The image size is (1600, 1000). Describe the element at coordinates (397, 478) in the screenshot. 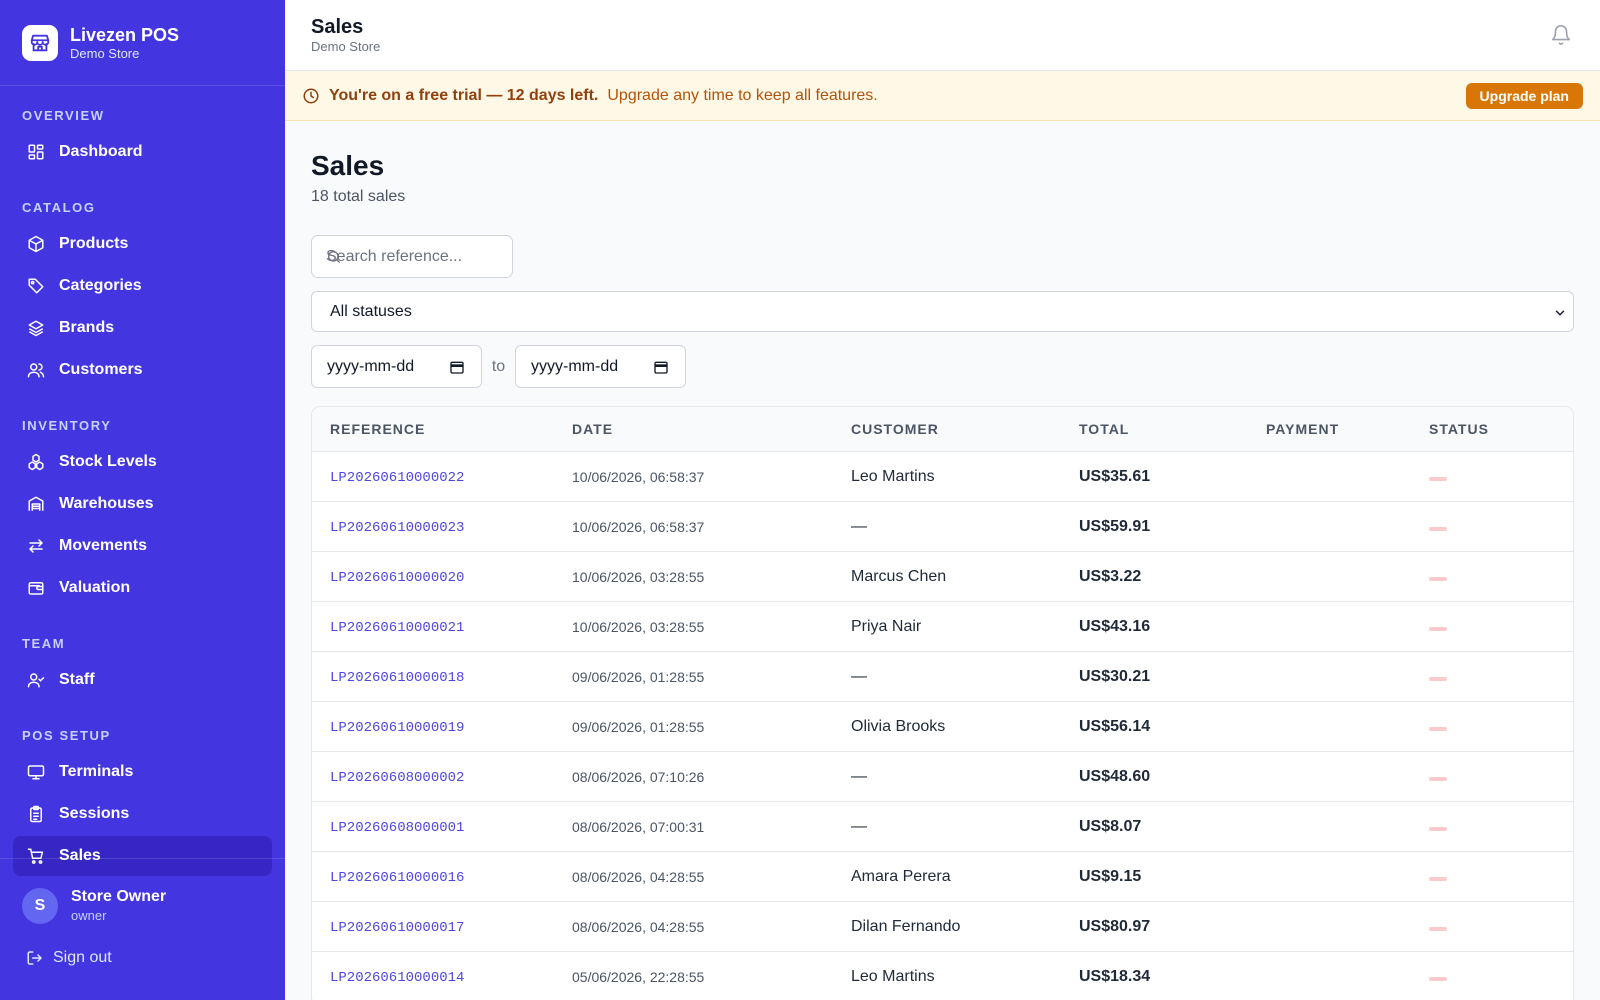

I see `sale-reference-link: LP20260610000022` at that location.